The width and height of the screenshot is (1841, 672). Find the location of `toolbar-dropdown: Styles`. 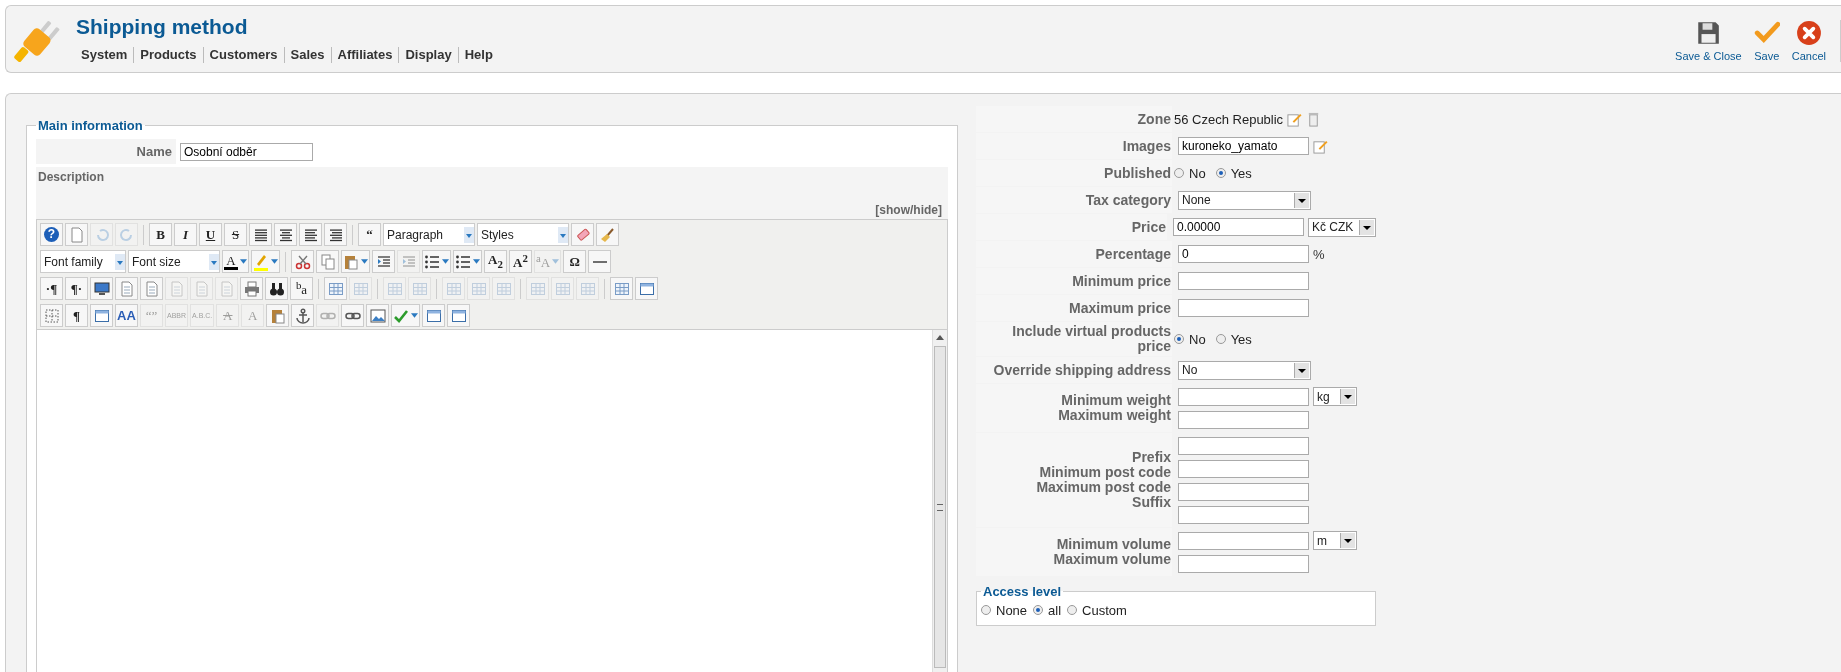

toolbar-dropdown: Styles is located at coordinates (523, 234).